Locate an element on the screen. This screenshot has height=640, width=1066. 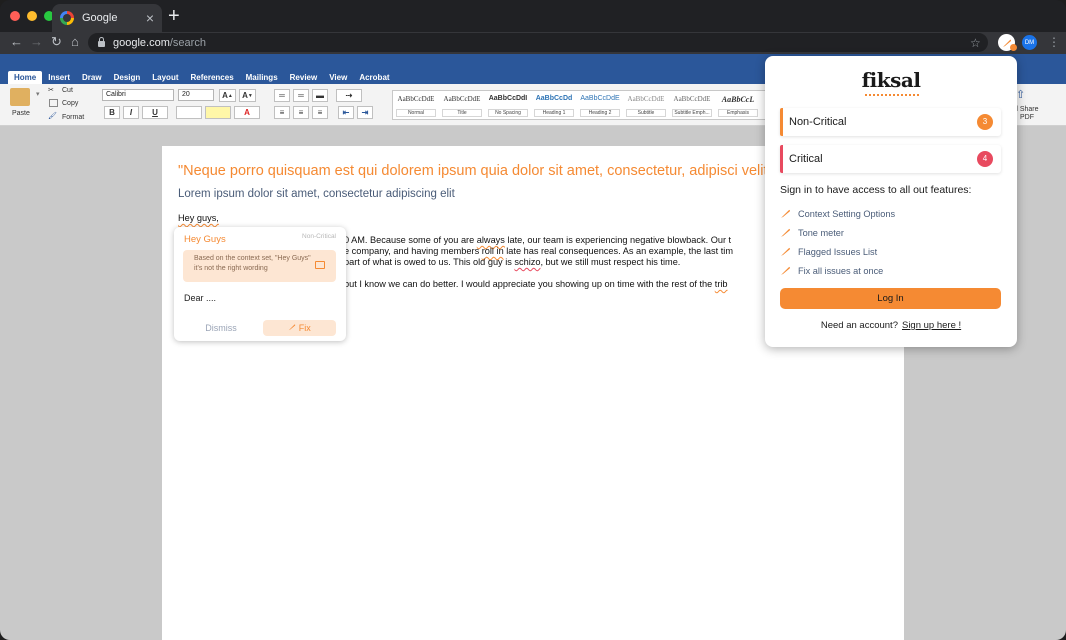
style-heading-1: AaBbCcDd Heading 1 is located at coordinates (554, 105).